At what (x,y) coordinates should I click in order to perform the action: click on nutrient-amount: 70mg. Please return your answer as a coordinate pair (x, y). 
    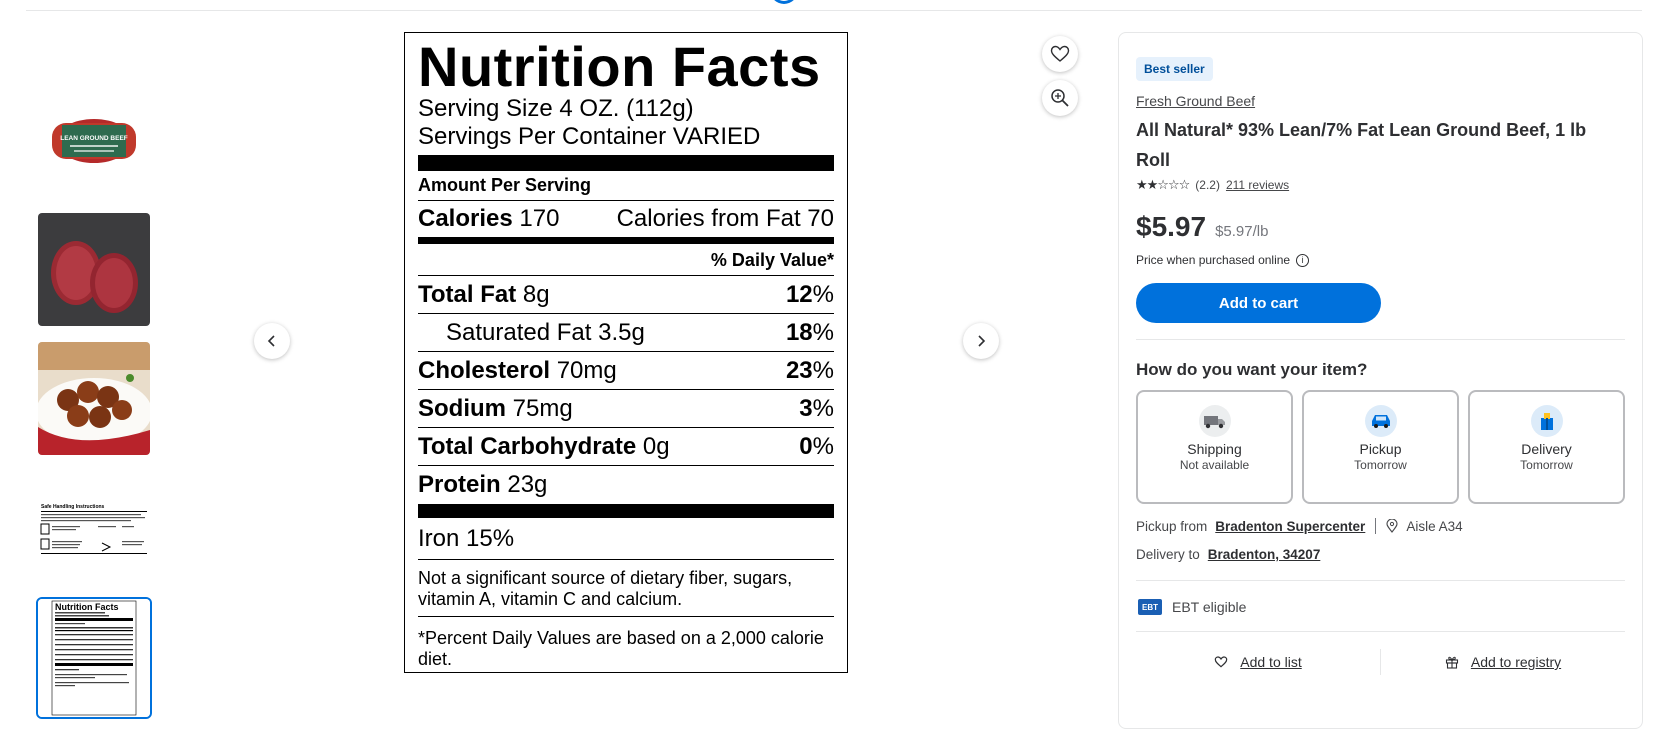
    Looking at the image, I should click on (586, 370).